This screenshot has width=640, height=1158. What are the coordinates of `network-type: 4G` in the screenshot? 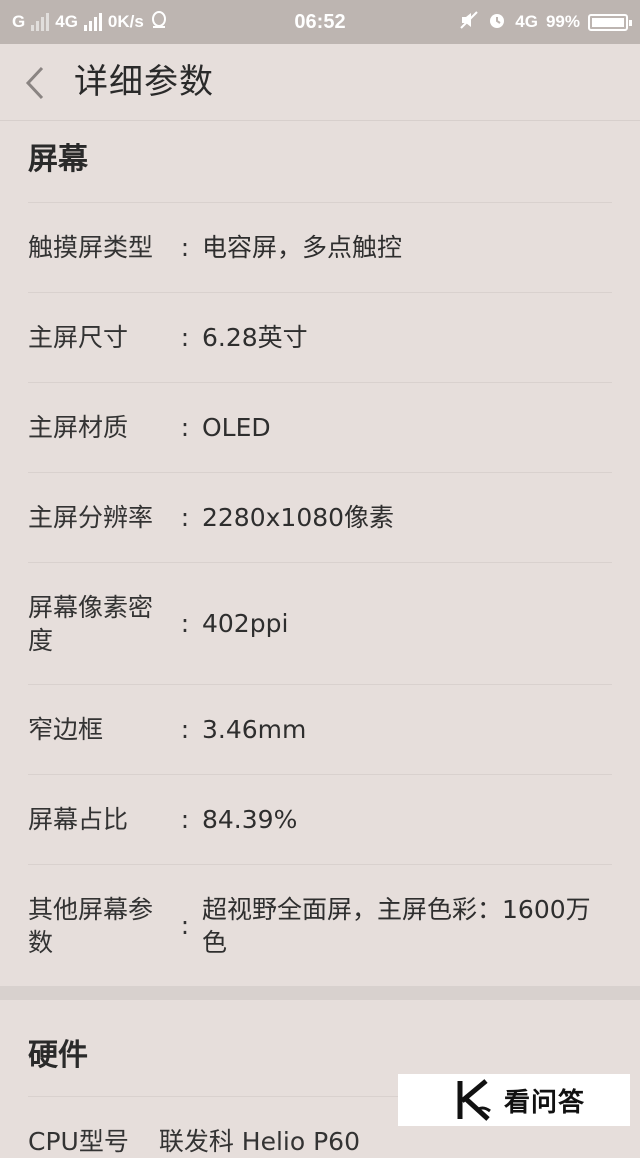 It's located at (526, 21).